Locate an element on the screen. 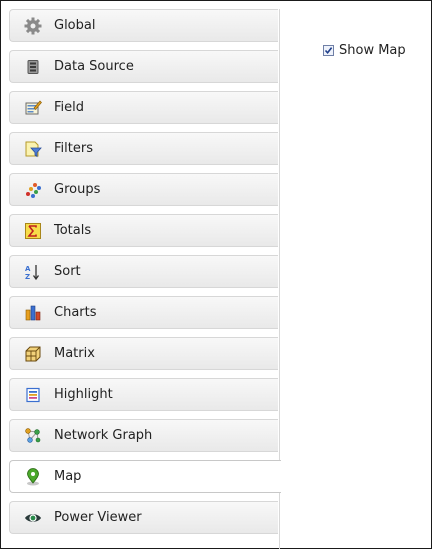  map-pin-icon is located at coordinates (33, 476).